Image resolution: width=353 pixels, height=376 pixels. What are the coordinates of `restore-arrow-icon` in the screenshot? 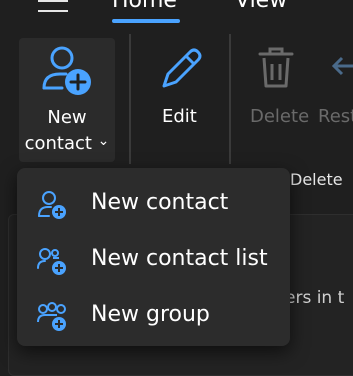 It's located at (342, 66).